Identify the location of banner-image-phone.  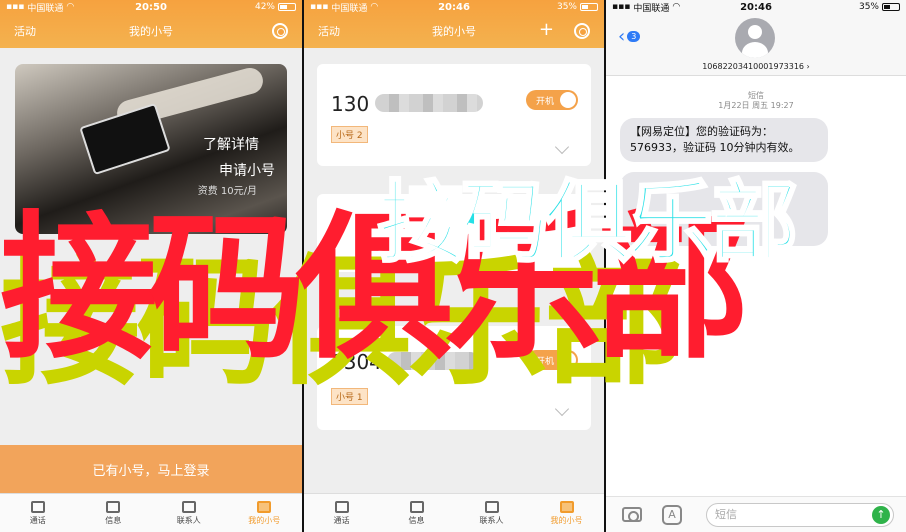
(125, 139).